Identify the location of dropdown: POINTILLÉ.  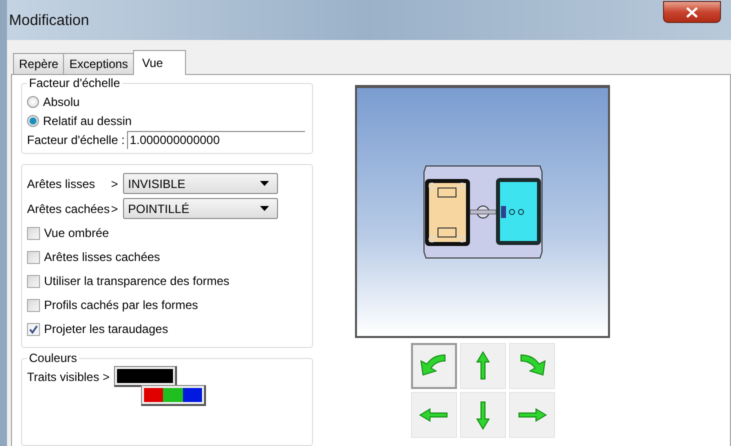
(200, 208).